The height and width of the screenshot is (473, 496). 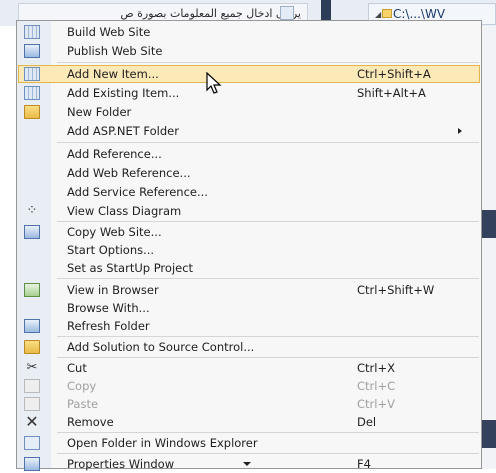 I want to click on cut-icon: ✂, so click(x=32, y=367).